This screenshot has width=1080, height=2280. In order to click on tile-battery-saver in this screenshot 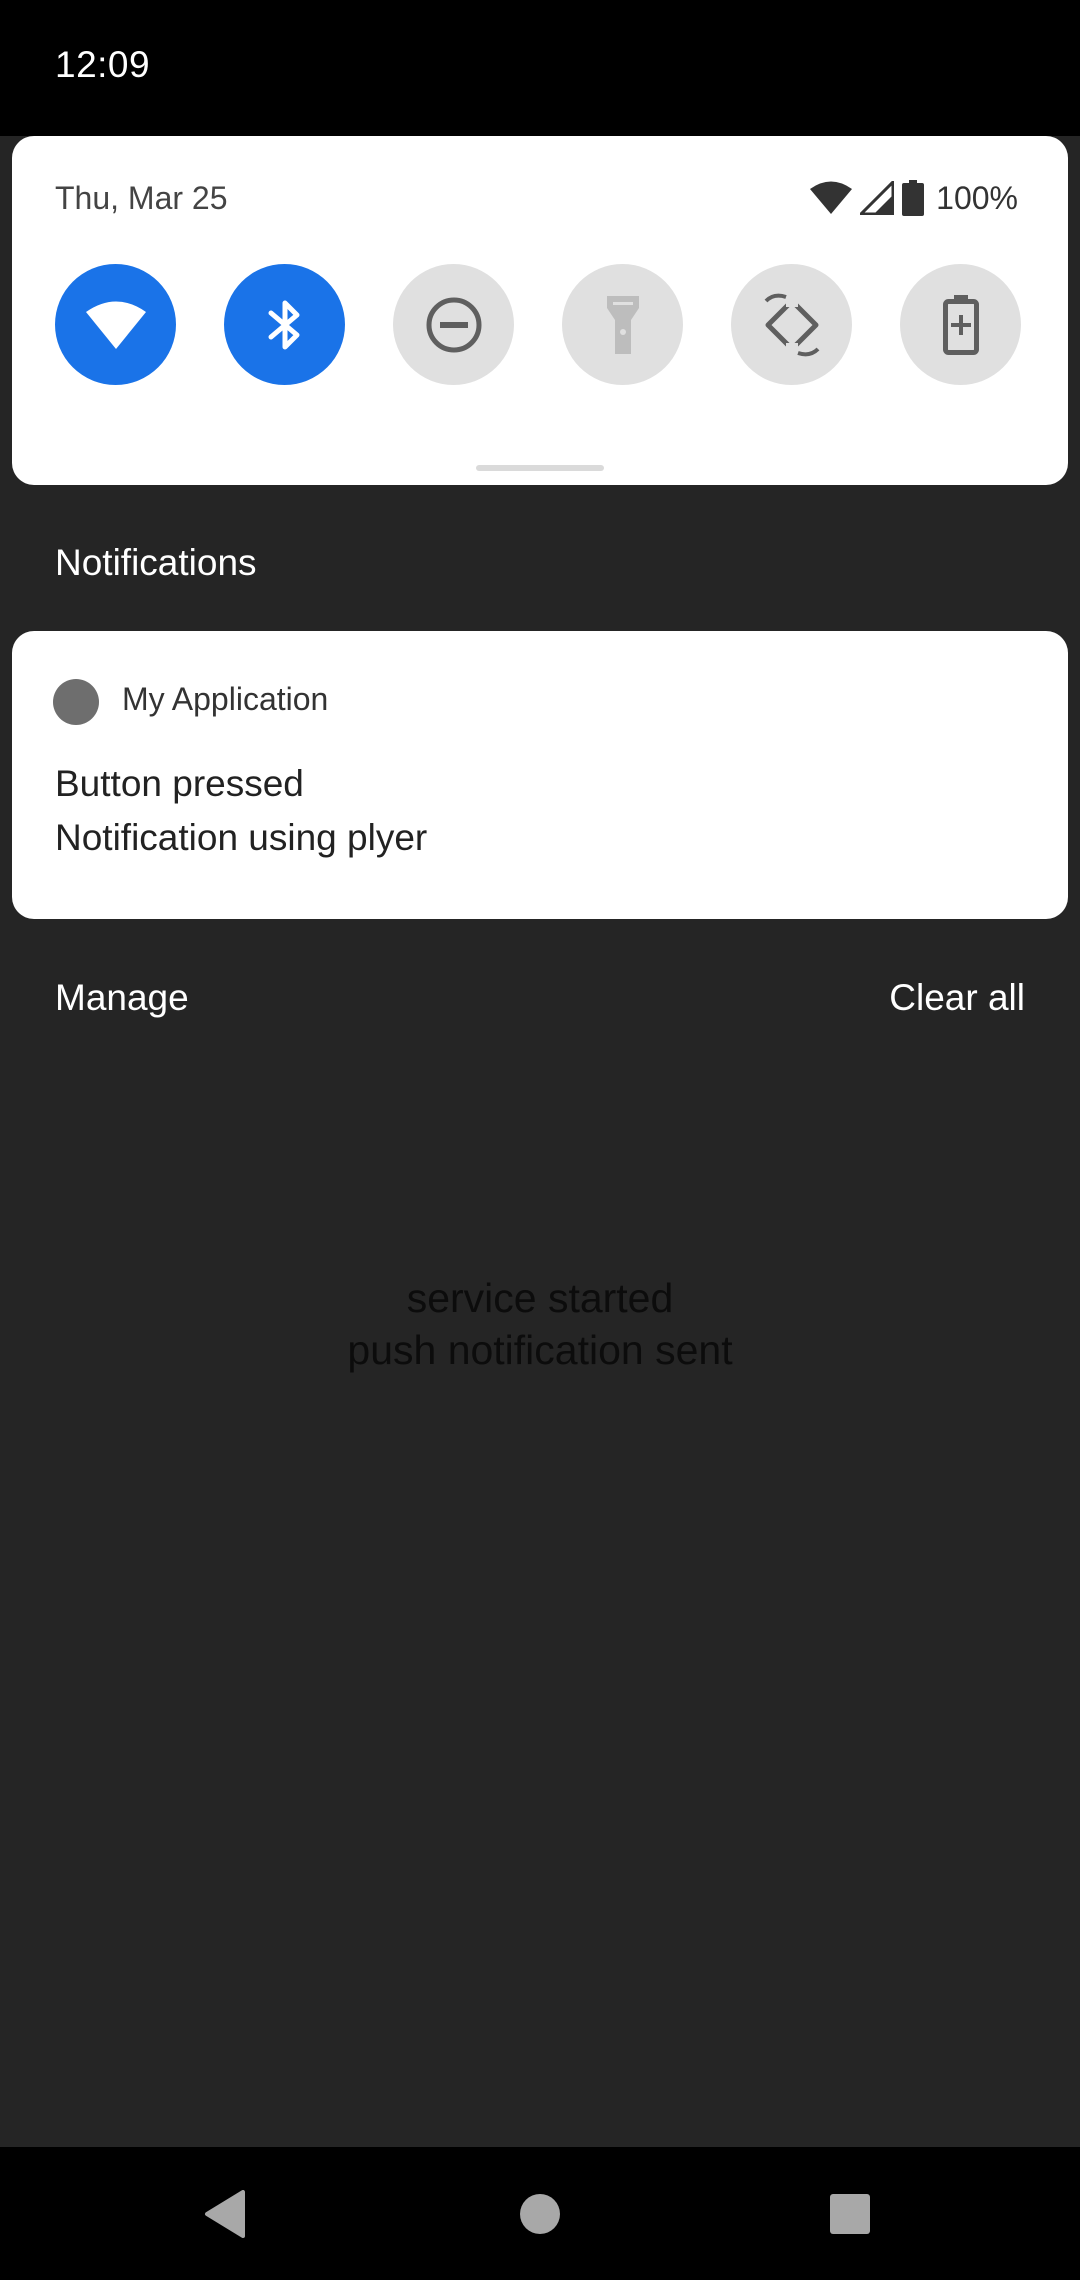, I will do `click(960, 324)`.